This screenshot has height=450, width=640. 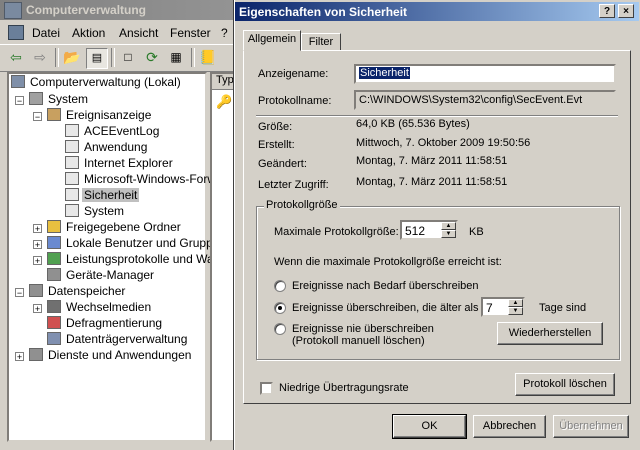 I want to click on tab-allgemein: Allgemein, so click(x=272, y=40).